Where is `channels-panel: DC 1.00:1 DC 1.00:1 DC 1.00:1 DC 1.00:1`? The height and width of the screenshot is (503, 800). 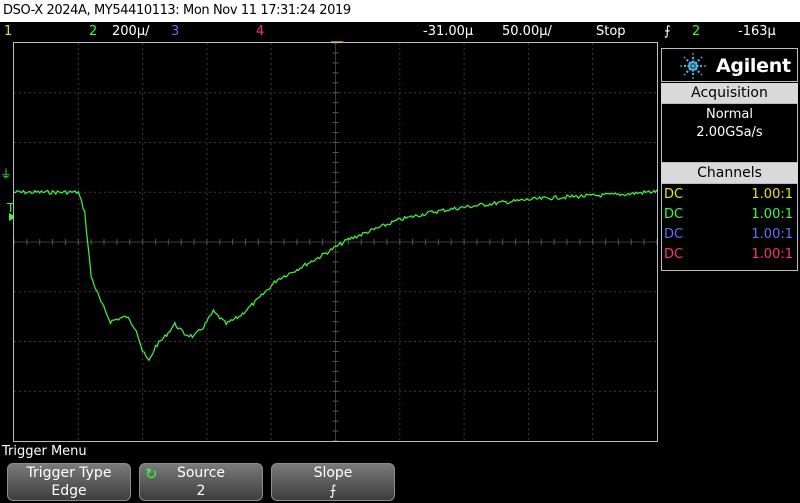
channels-panel: DC 1.00:1 DC 1.00:1 DC 1.00:1 DC 1.00:1 is located at coordinates (729, 227).